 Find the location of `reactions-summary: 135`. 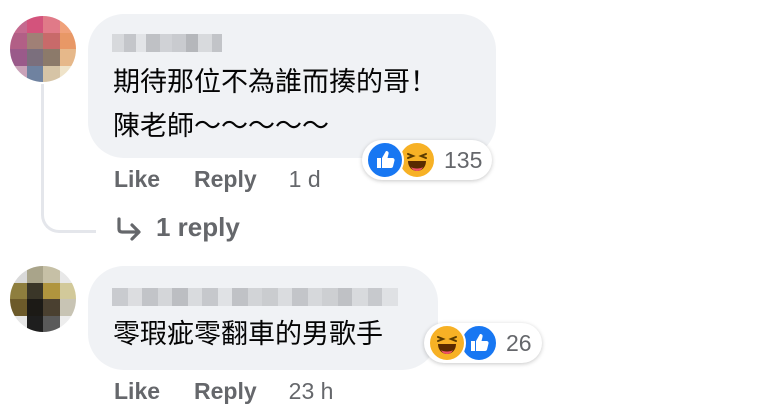

reactions-summary: 135 is located at coordinates (427, 160).